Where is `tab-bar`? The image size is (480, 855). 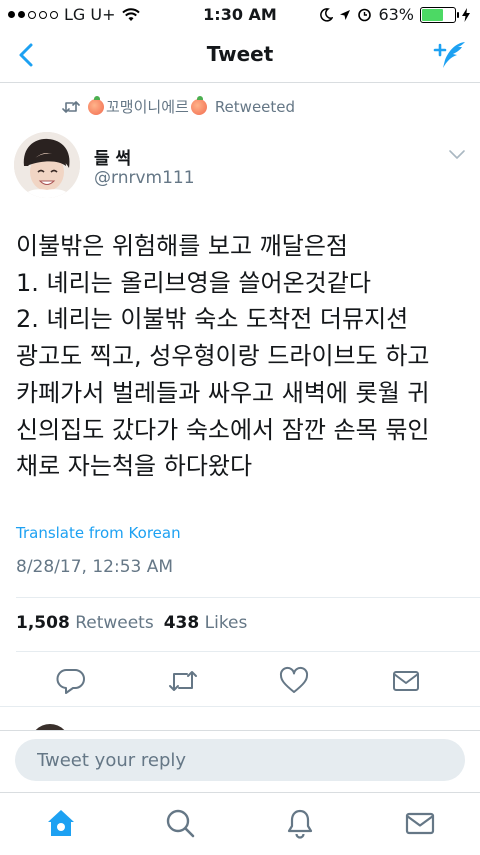 tab-bar is located at coordinates (240, 823).